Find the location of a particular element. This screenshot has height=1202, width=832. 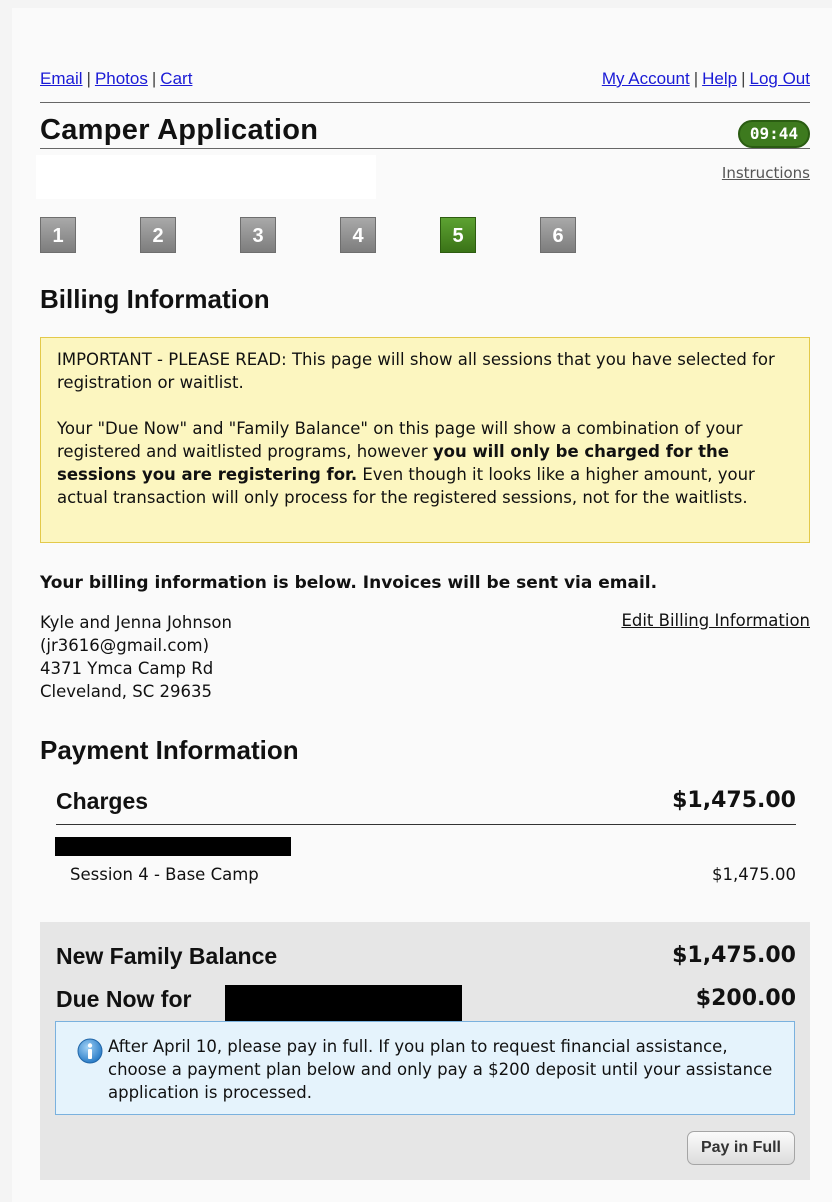

billing-section-title: Billing Information is located at coordinates (155, 299).